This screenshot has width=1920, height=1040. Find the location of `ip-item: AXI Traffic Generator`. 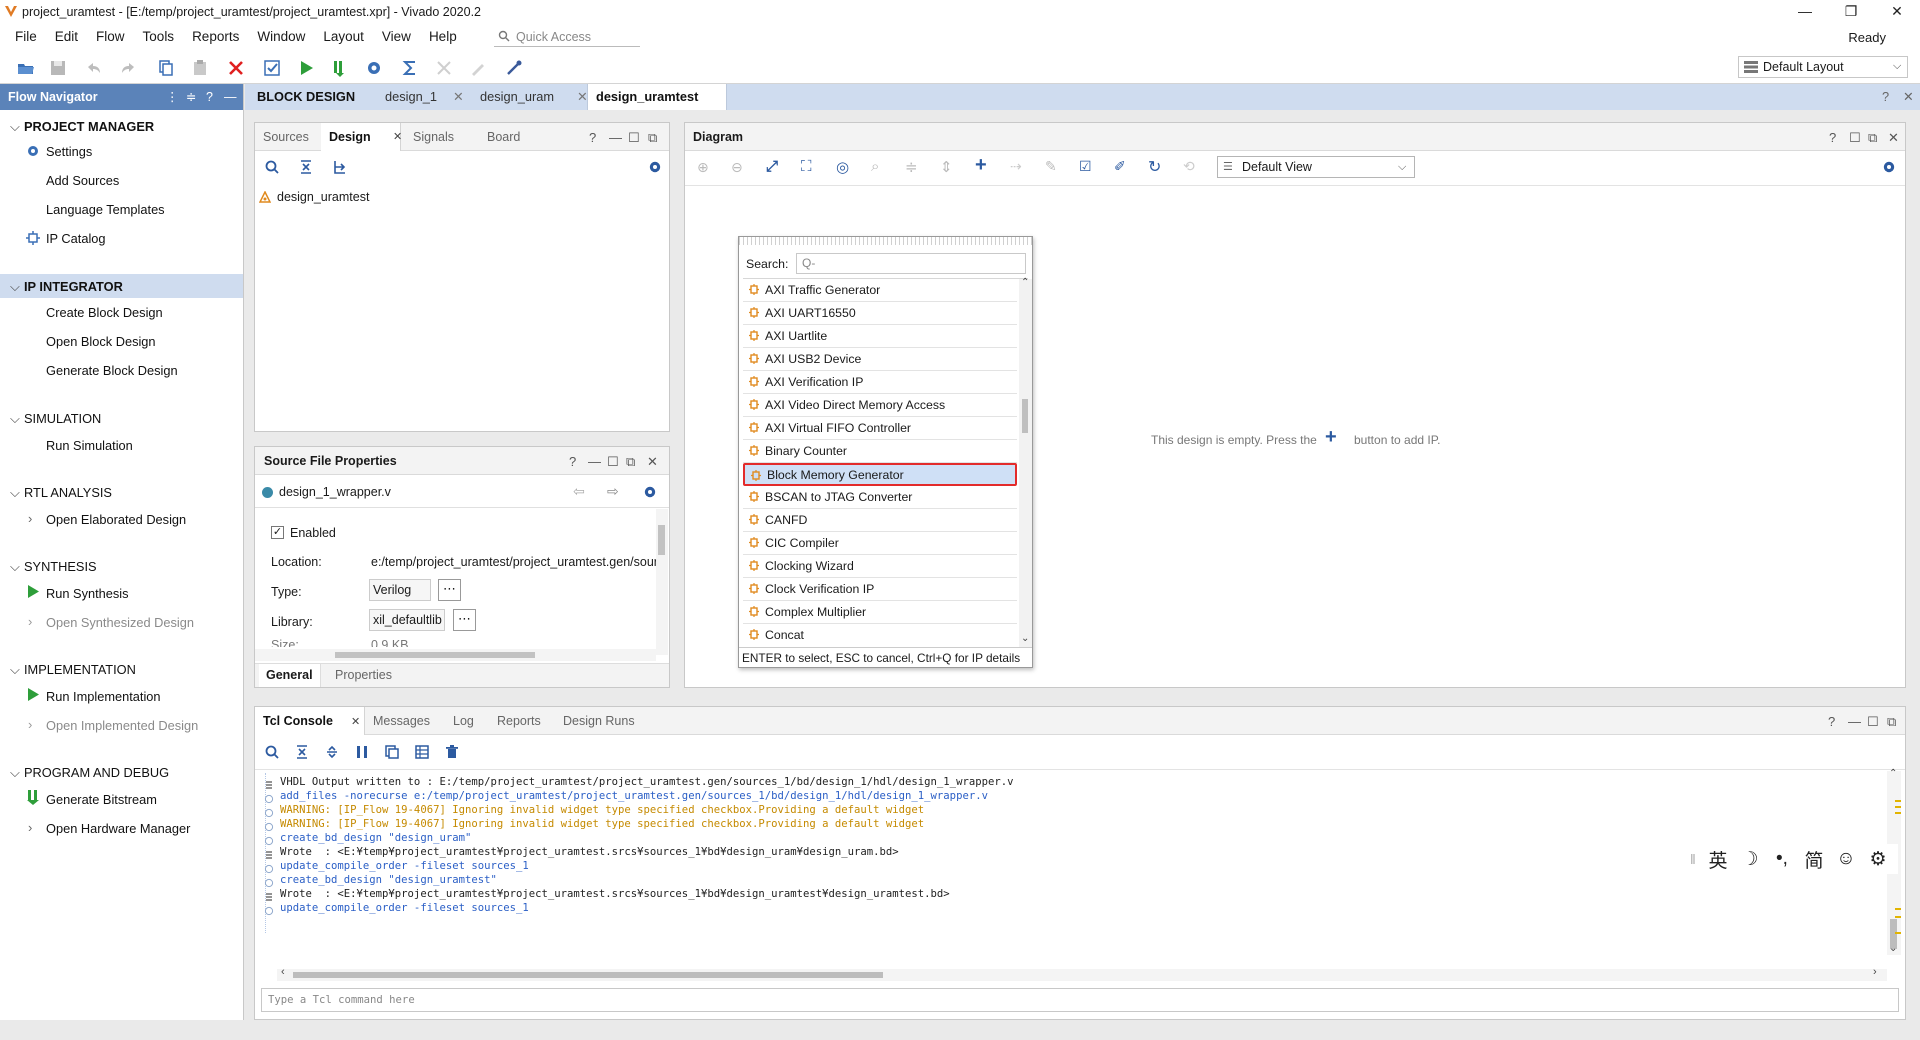

ip-item: AXI Traffic Generator is located at coordinates (880, 290).